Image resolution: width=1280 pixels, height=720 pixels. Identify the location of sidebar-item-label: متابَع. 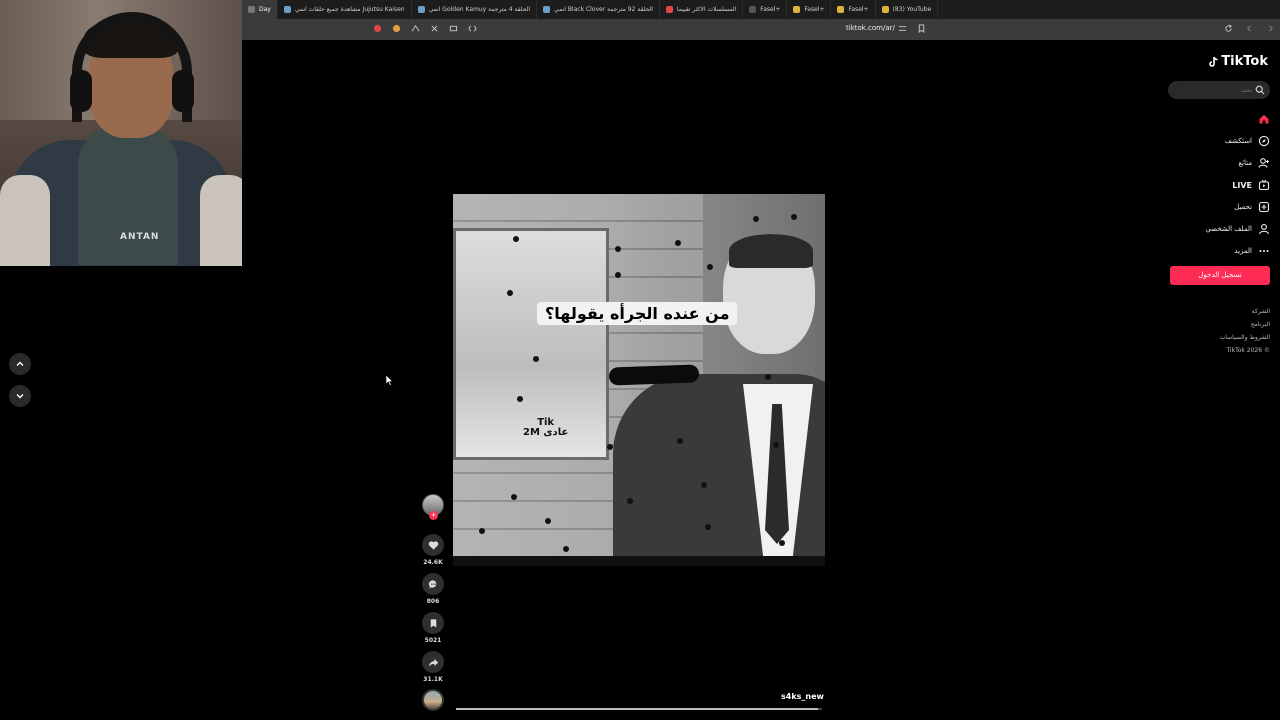
(1245, 163).